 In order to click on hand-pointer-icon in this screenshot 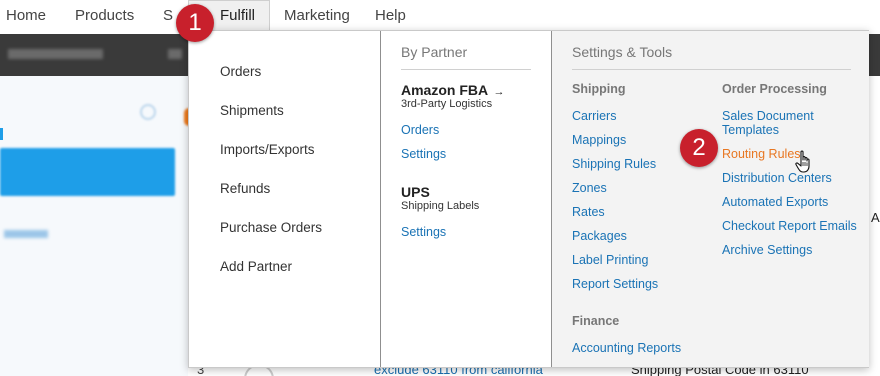, I will do `click(802, 161)`.